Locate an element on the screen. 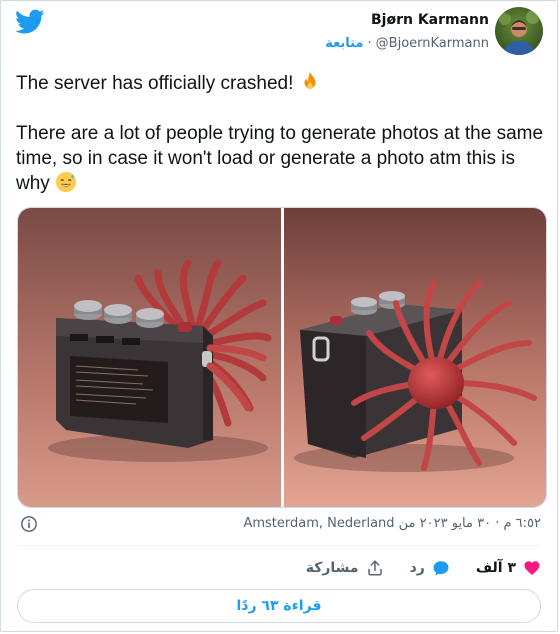 This screenshot has height=634, width=560. sweat-smile-emoji-icon is located at coordinates (66, 182).